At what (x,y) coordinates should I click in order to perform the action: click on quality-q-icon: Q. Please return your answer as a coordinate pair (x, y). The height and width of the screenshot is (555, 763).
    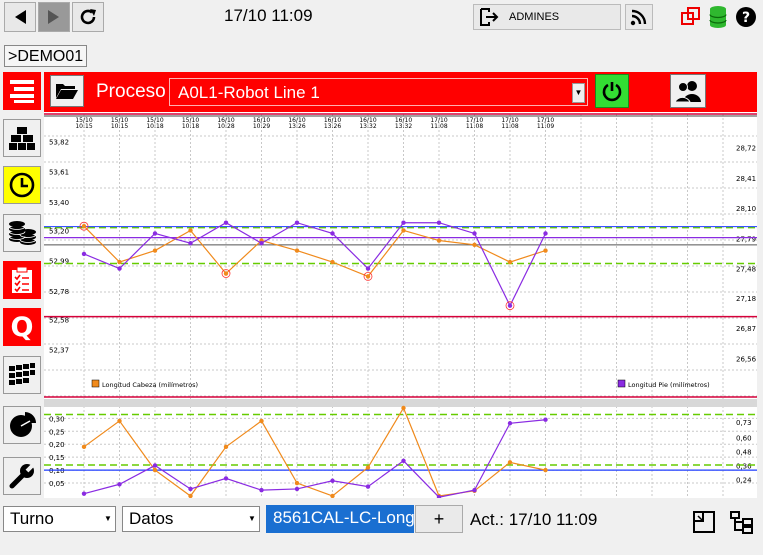
    Looking at the image, I should click on (22, 327).